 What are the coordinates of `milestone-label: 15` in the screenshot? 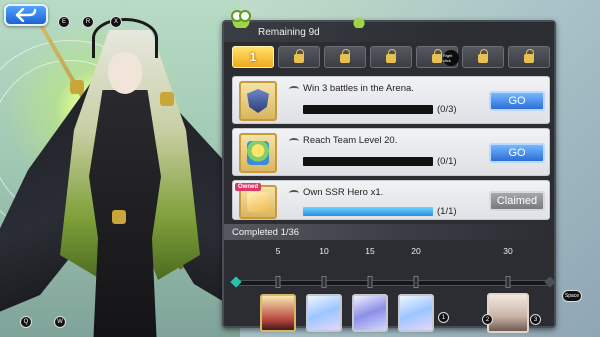 It's located at (370, 251).